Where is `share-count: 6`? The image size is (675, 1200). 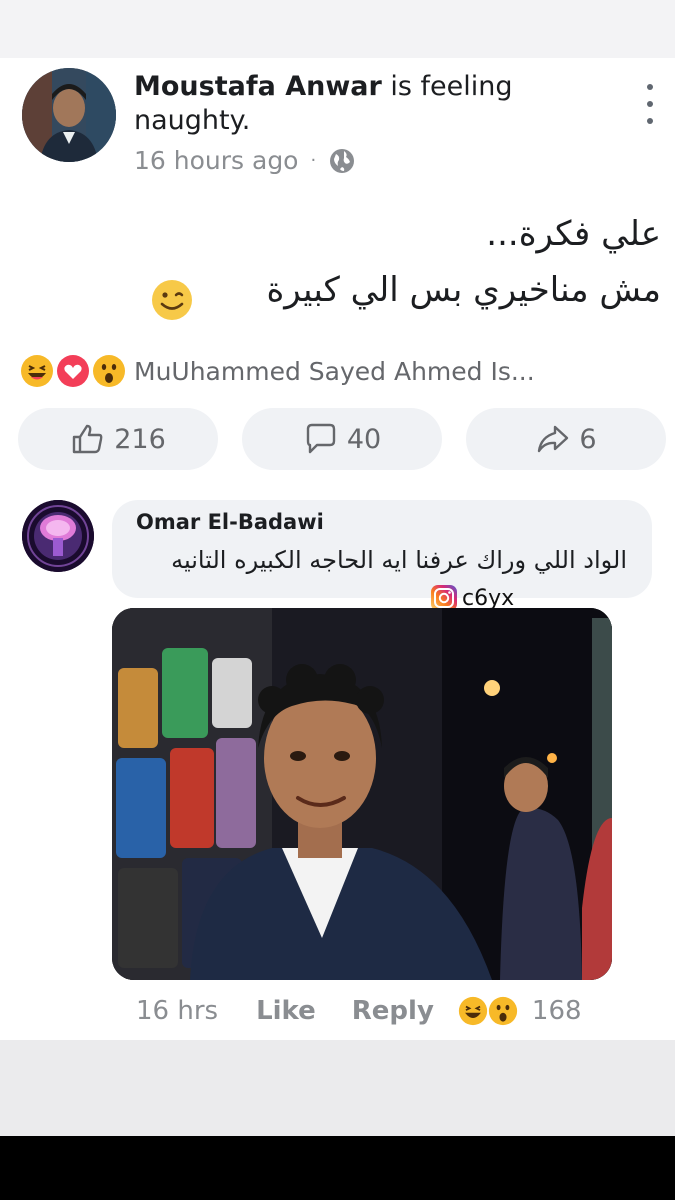 share-count: 6 is located at coordinates (588, 439).